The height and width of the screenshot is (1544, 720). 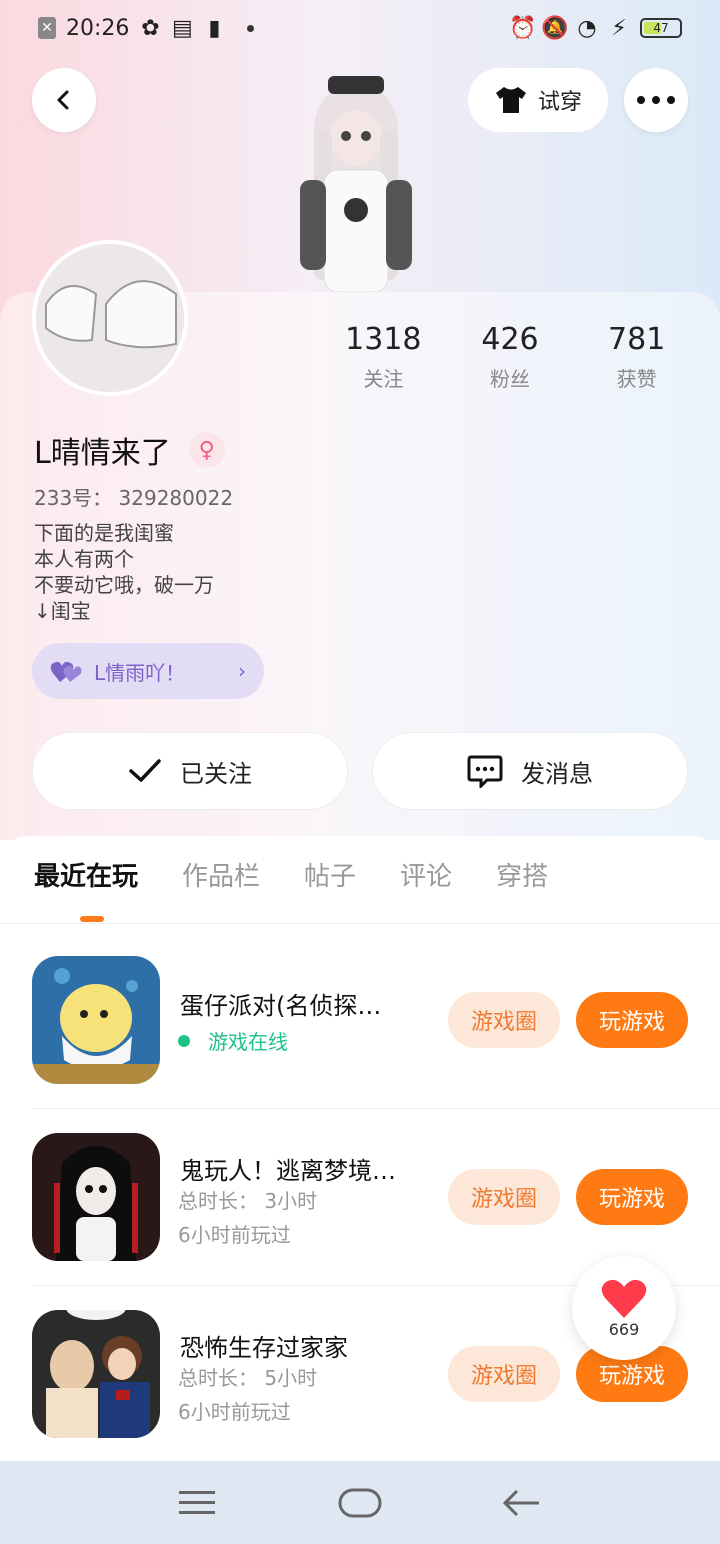 I want to click on tab-works: 作品栏, so click(x=221, y=874).